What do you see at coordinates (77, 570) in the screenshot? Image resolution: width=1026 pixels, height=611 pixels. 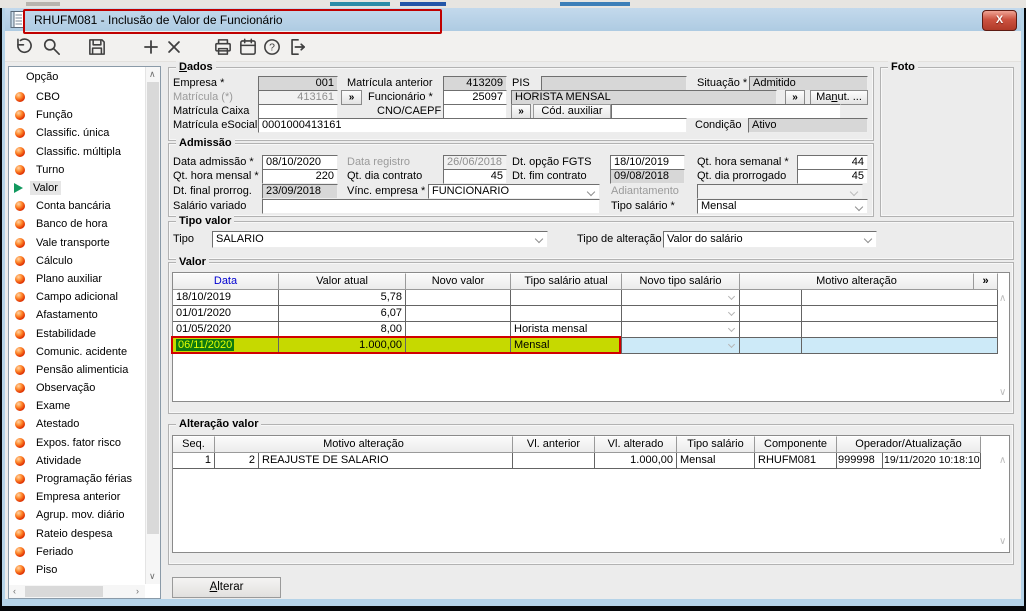 I see `sidebar-item-piso: Piso` at bounding box center [77, 570].